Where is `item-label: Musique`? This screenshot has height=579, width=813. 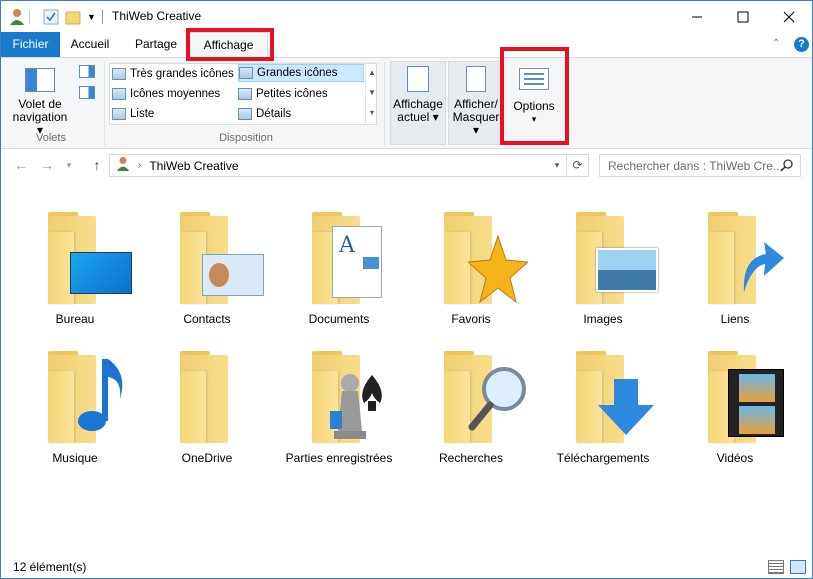 item-label: Musique is located at coordinates (75, 458).